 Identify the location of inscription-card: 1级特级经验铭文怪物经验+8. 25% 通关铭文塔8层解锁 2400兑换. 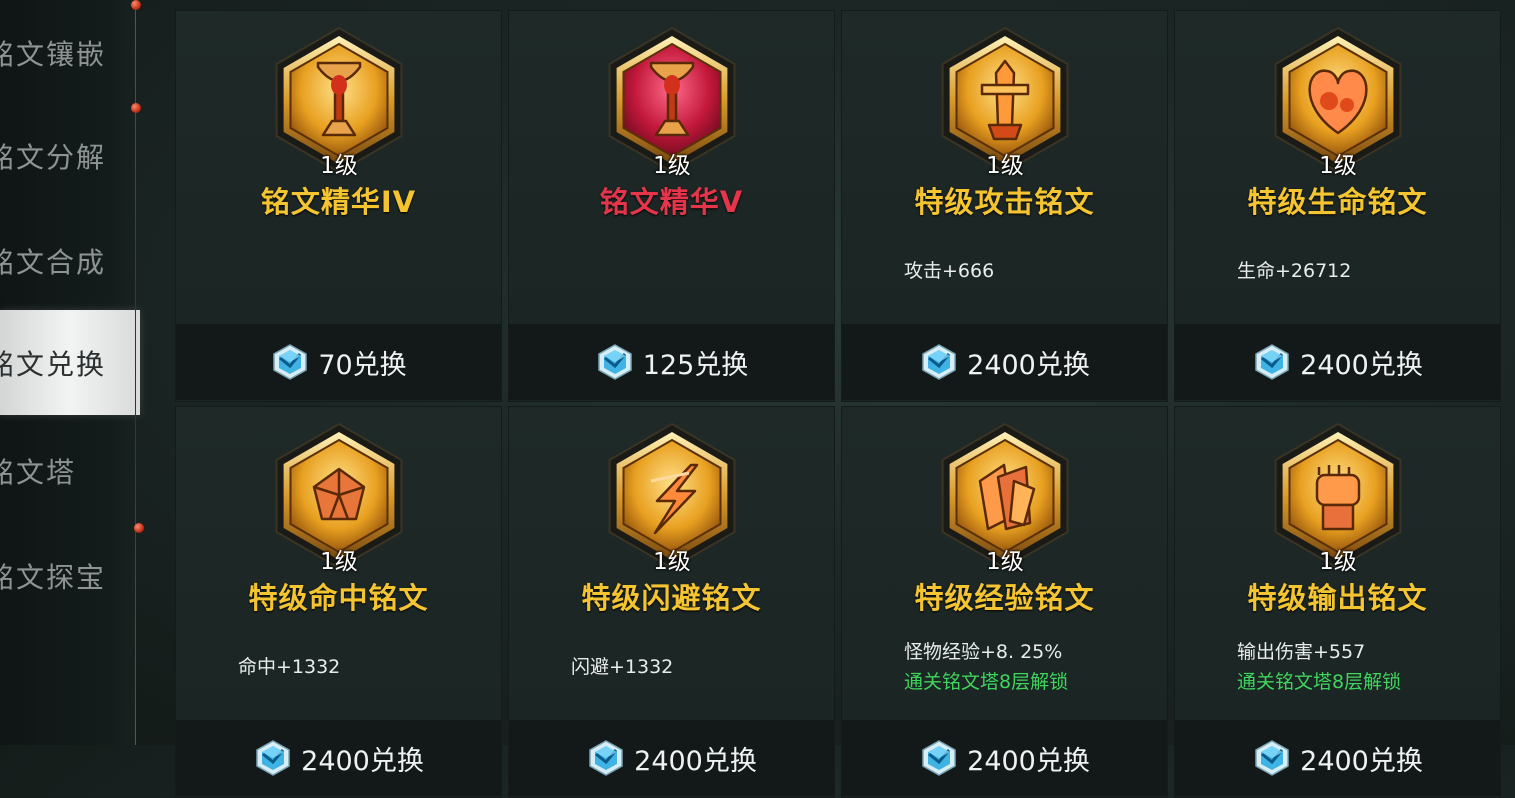
(1004, 602).